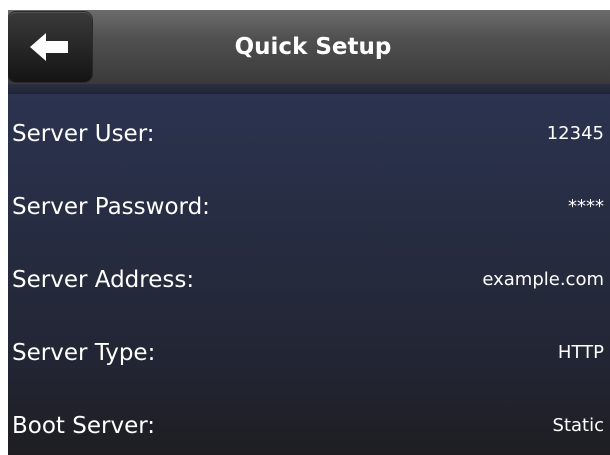 This screenshot has height=455, width=610. I want to click on row-label: Server Type:, so click(84, 353).